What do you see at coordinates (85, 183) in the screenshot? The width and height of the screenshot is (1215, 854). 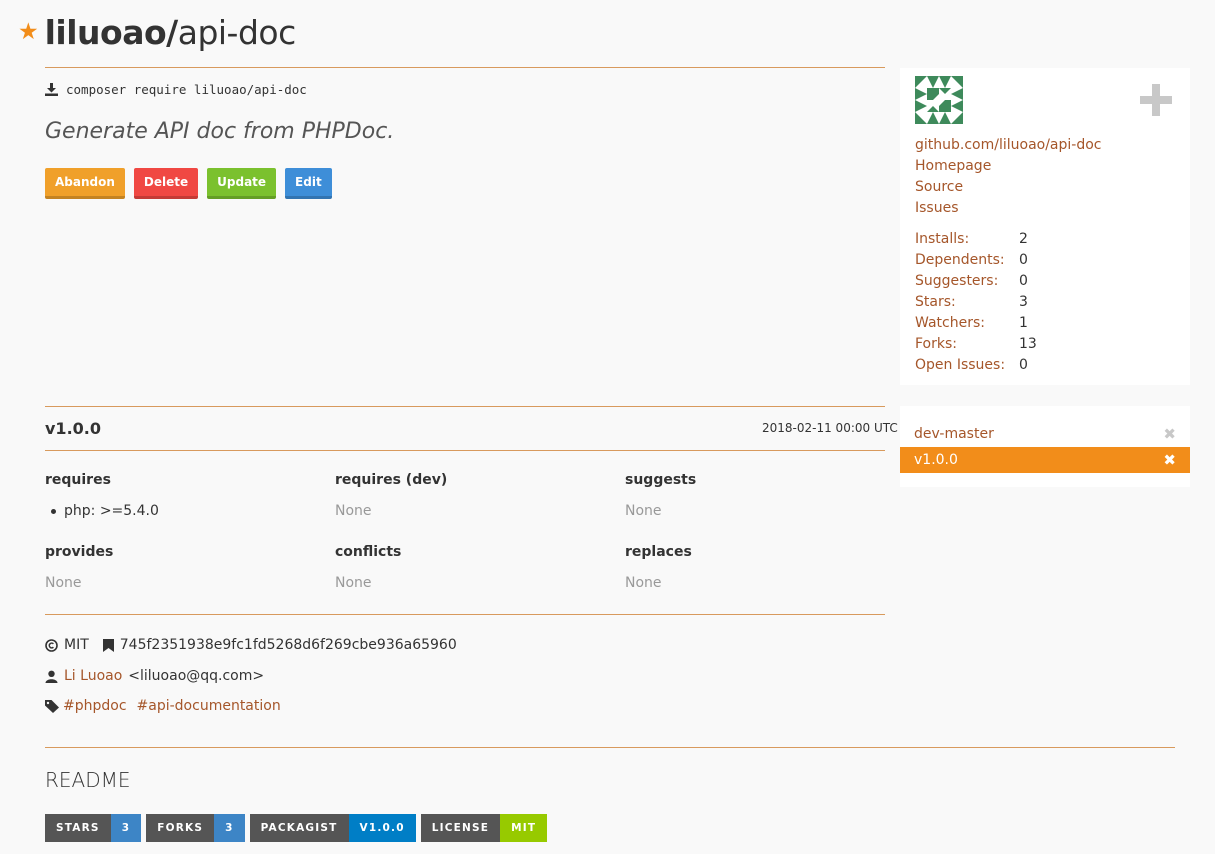 I see `abandon-button: Abandon` at bounding box center [85, 183].